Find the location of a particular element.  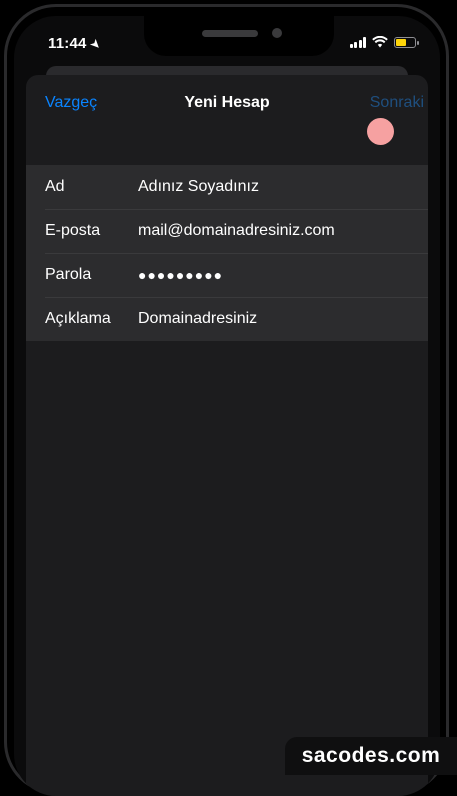

email-field: mail@domainadresiniz.com is located at coordinates (236, 231).